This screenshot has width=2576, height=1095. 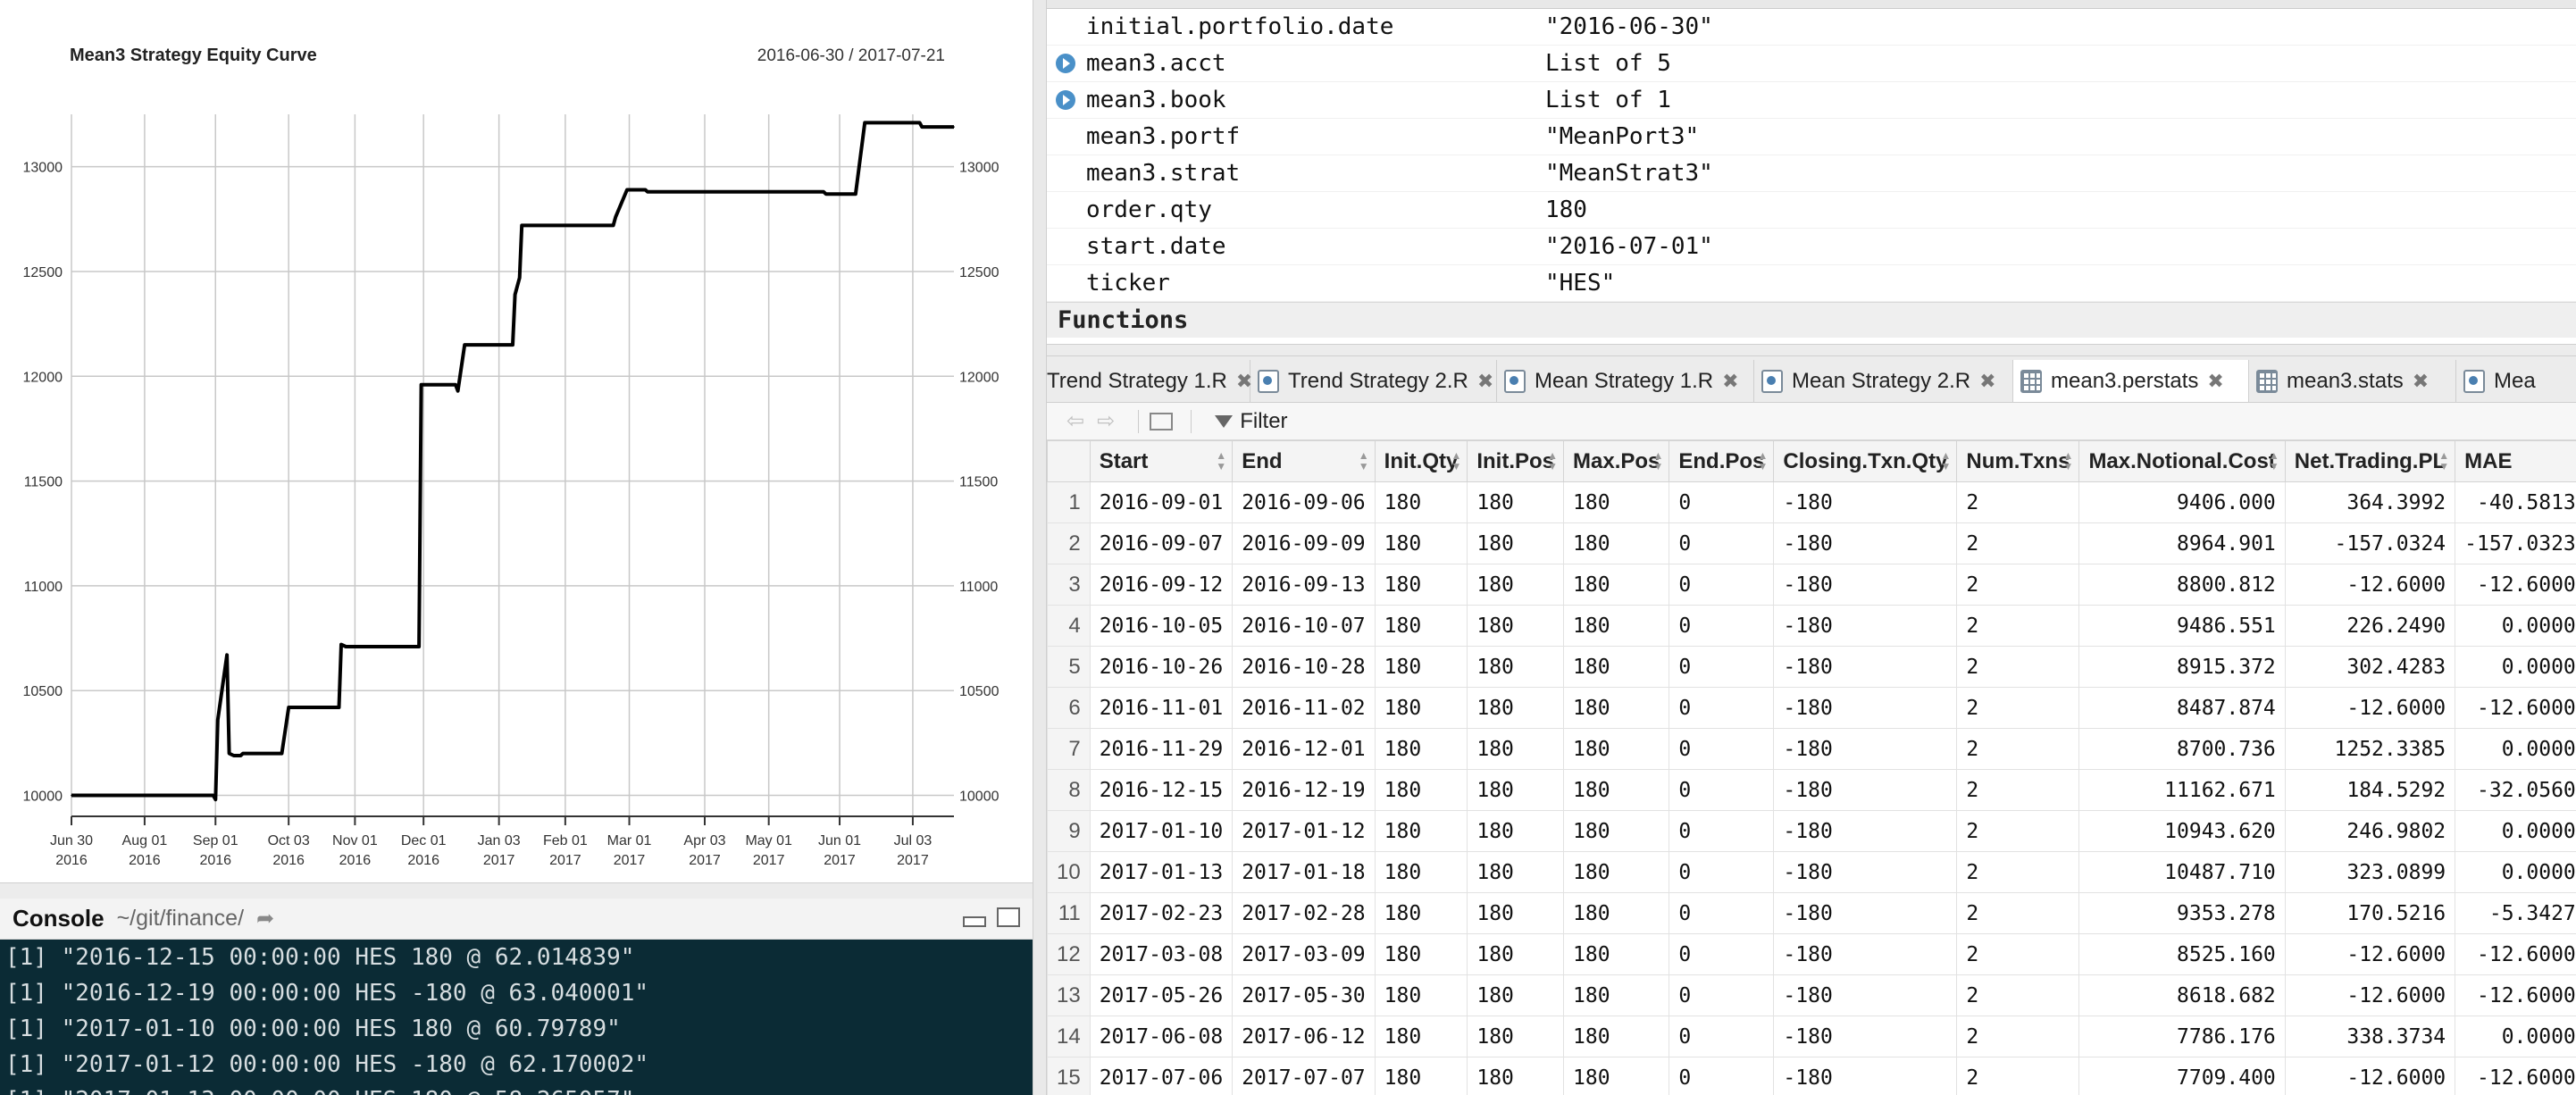 What do you see at coordinates (979, 587) in the screenshot?
I see `y-tick-label-right: 11000` at bounding box center [979, 587].